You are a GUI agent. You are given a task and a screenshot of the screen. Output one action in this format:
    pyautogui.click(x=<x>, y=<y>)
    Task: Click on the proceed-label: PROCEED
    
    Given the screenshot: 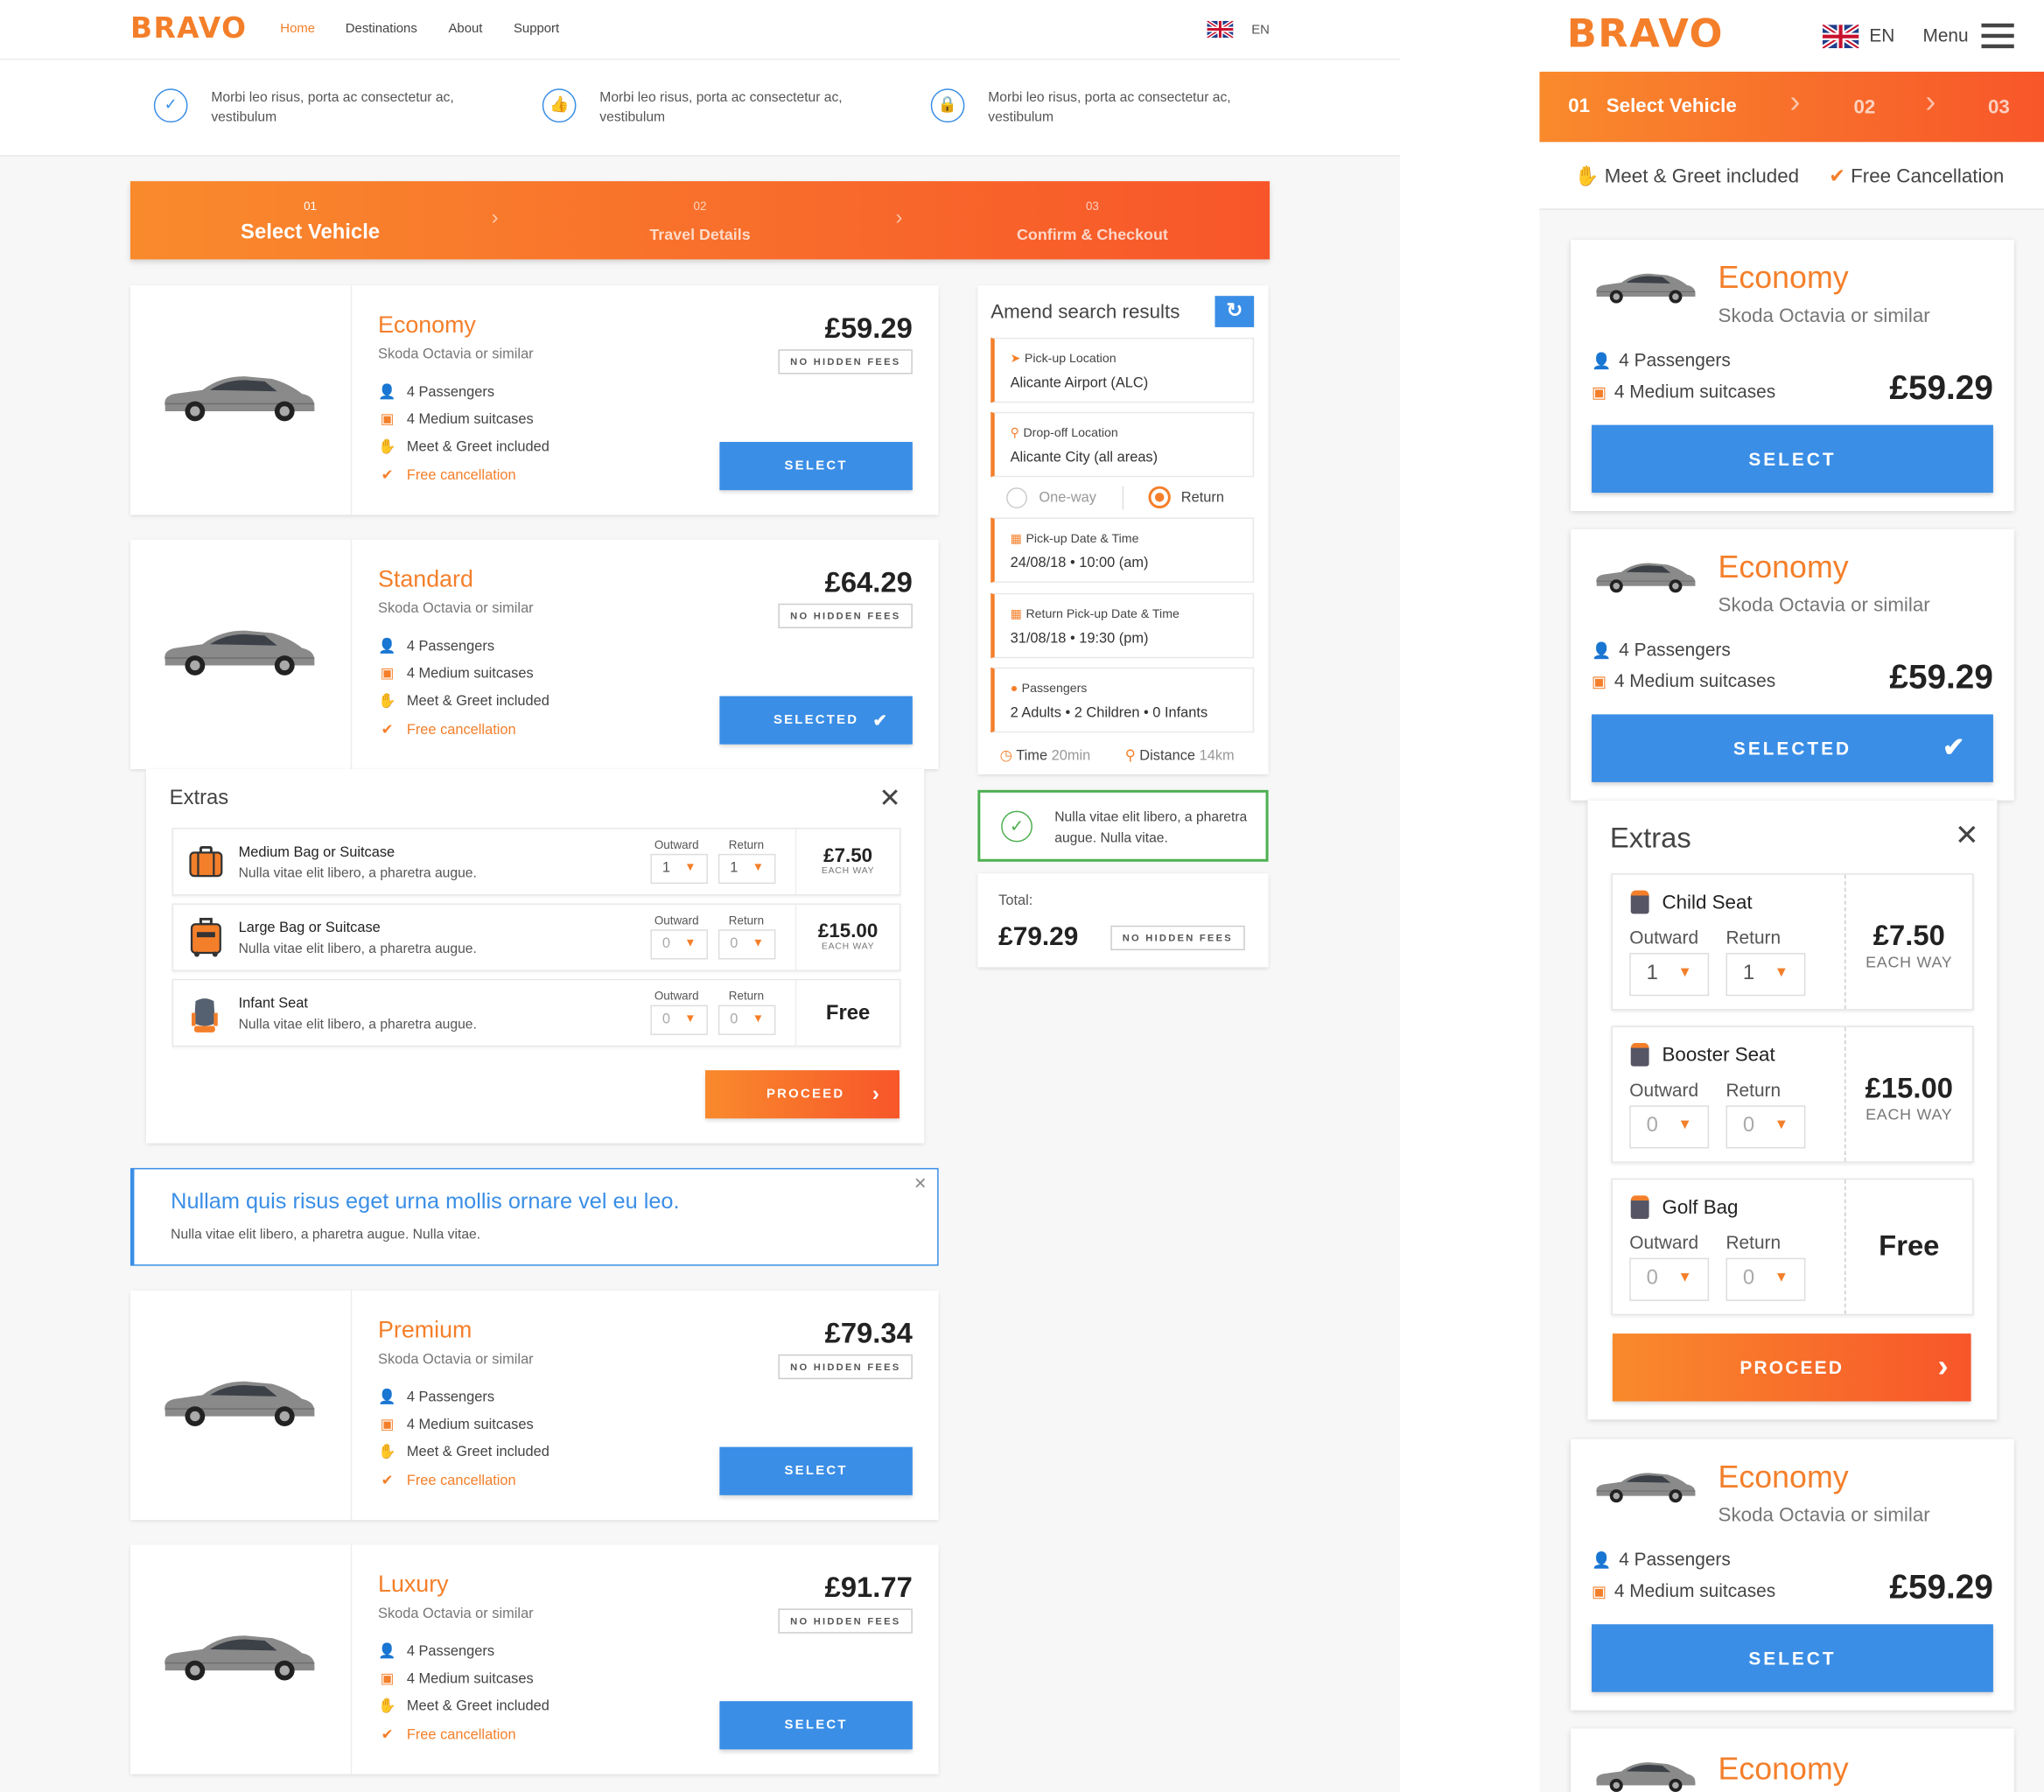 What is the action you would take?
    pyautogui.click(x=1792, y=1367)
    